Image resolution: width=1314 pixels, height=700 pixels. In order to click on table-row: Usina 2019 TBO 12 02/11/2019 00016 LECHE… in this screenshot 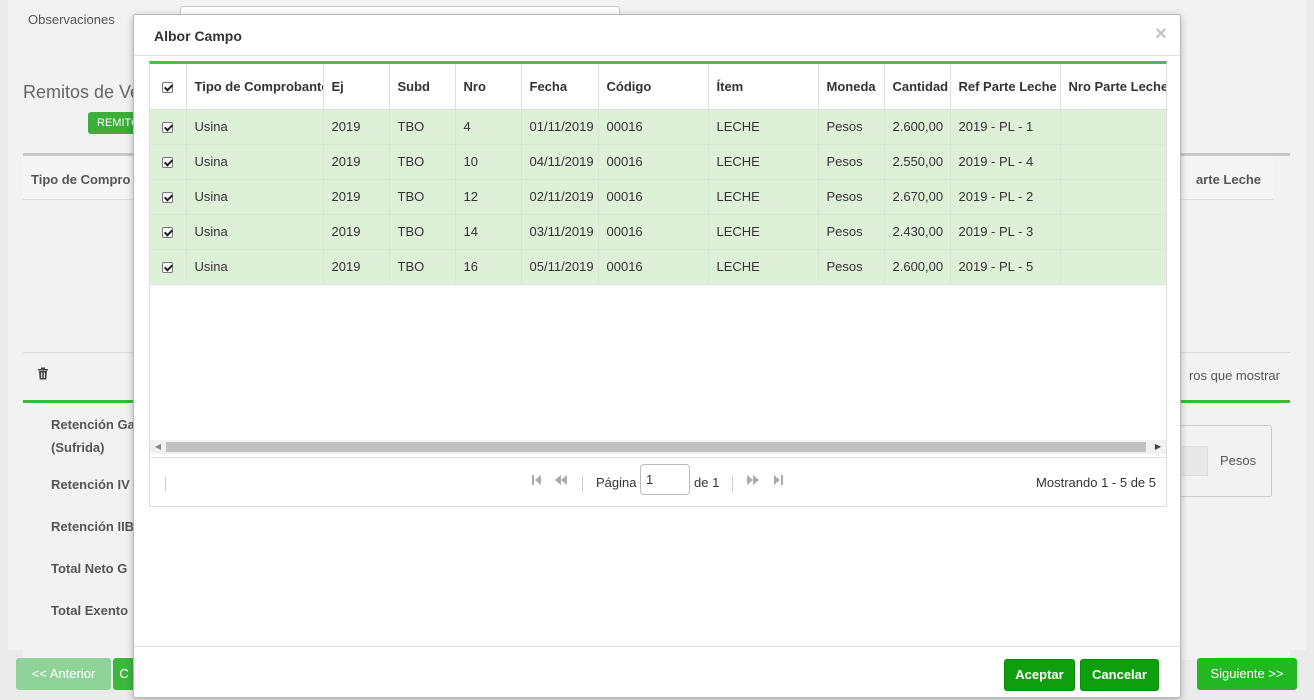, I will do `click(658, 197)`.